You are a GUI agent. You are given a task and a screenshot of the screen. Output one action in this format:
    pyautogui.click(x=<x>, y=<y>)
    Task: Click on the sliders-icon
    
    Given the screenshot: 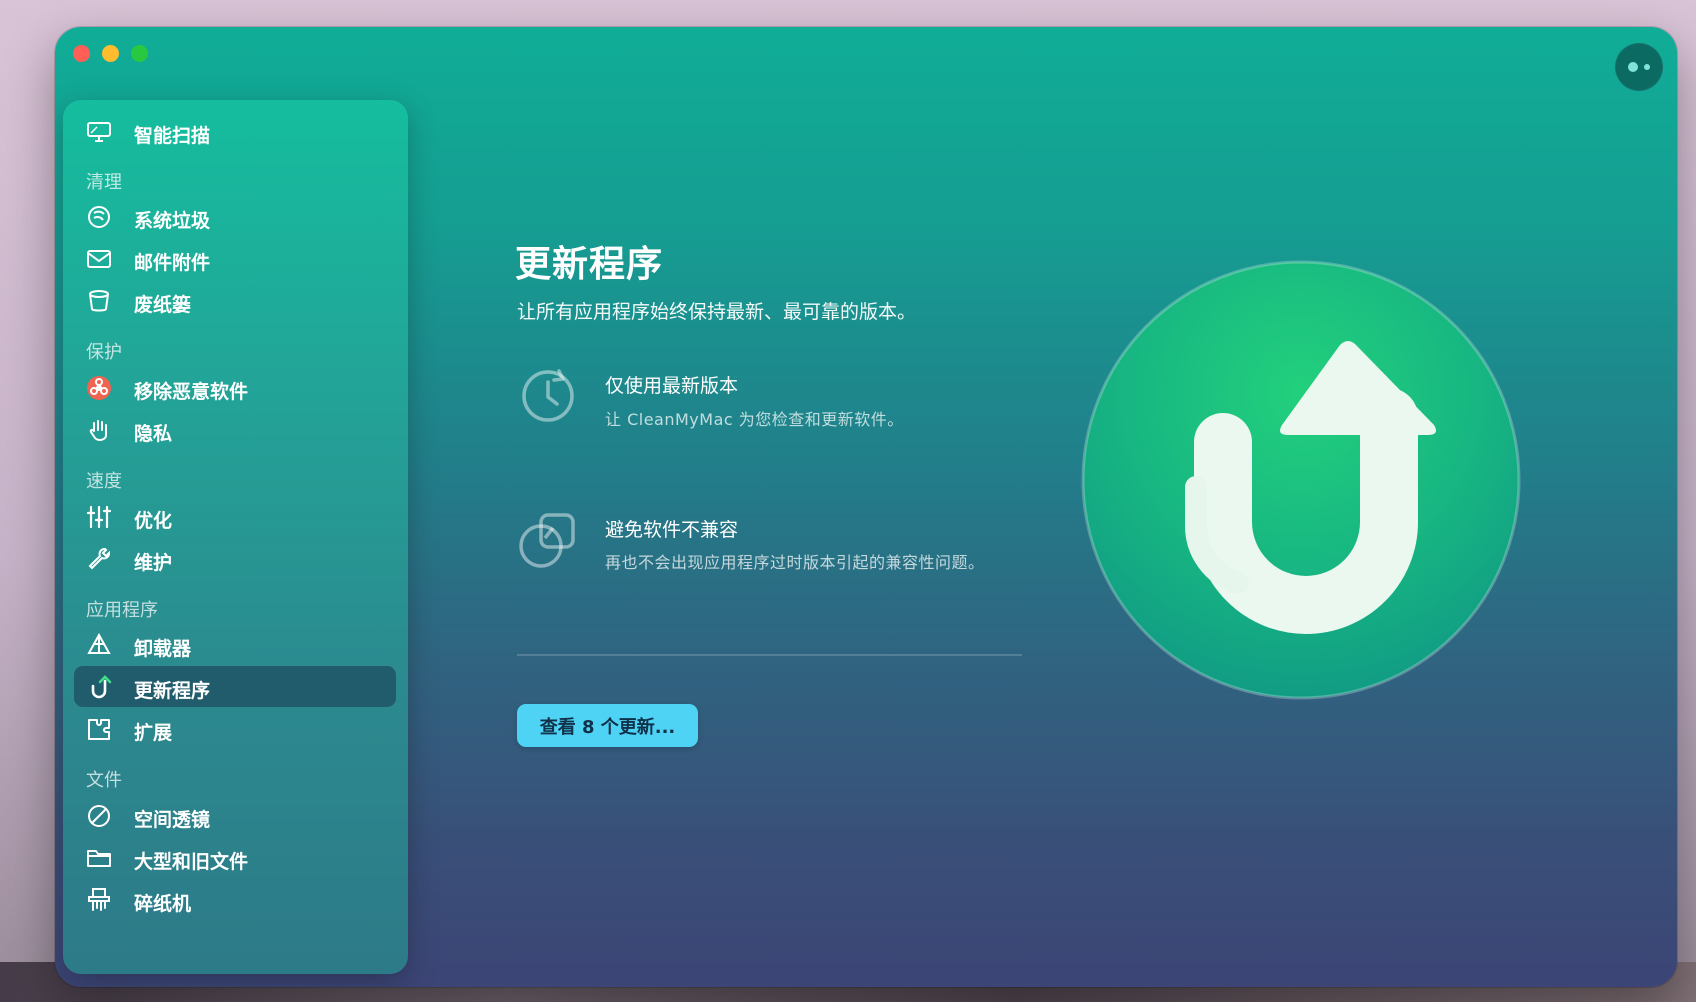 What is the action you would take?
    pyautogui.click(x=99, y=517)
    